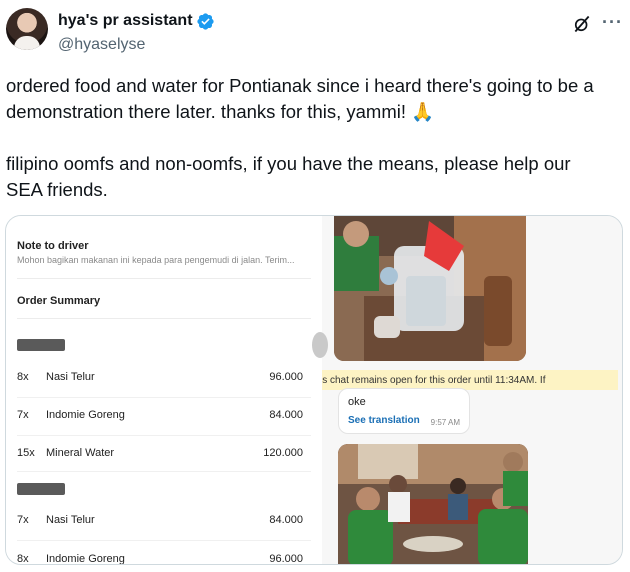  What do you see at coordinates (59, 301) in the screenshot?
I see `order-summary-title: Order Summary` at bounding box center [59, 301].